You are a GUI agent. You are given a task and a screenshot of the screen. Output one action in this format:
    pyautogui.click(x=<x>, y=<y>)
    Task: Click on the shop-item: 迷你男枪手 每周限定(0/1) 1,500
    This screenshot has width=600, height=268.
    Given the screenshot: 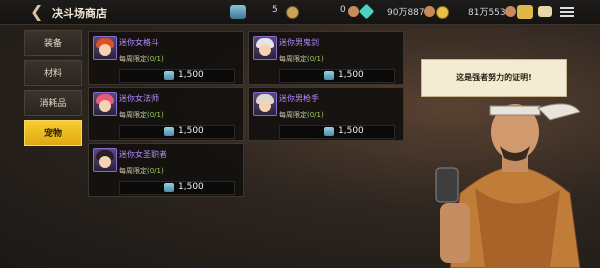 What is the action you would take?
    pyautogui.click(x=326, y=114)
    